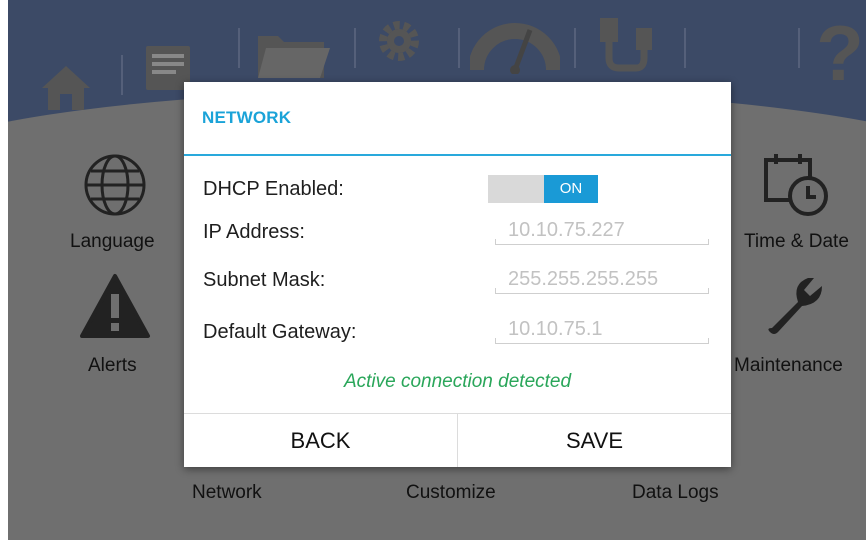 This screenshot has height=540, width=866. I want to click on default-gateway-value: 10.10.75.1, so click(555, 329).